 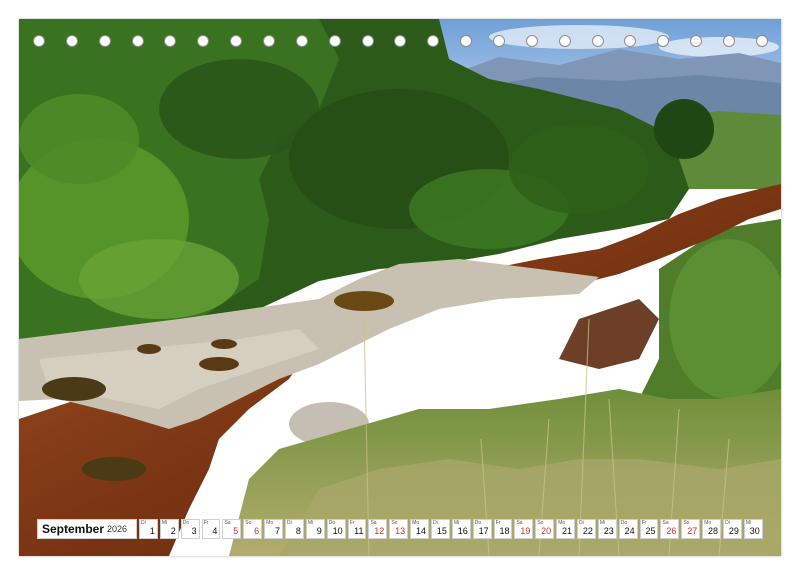 I want to click on calendar-day: Di 15, so click(x=440, y=529).